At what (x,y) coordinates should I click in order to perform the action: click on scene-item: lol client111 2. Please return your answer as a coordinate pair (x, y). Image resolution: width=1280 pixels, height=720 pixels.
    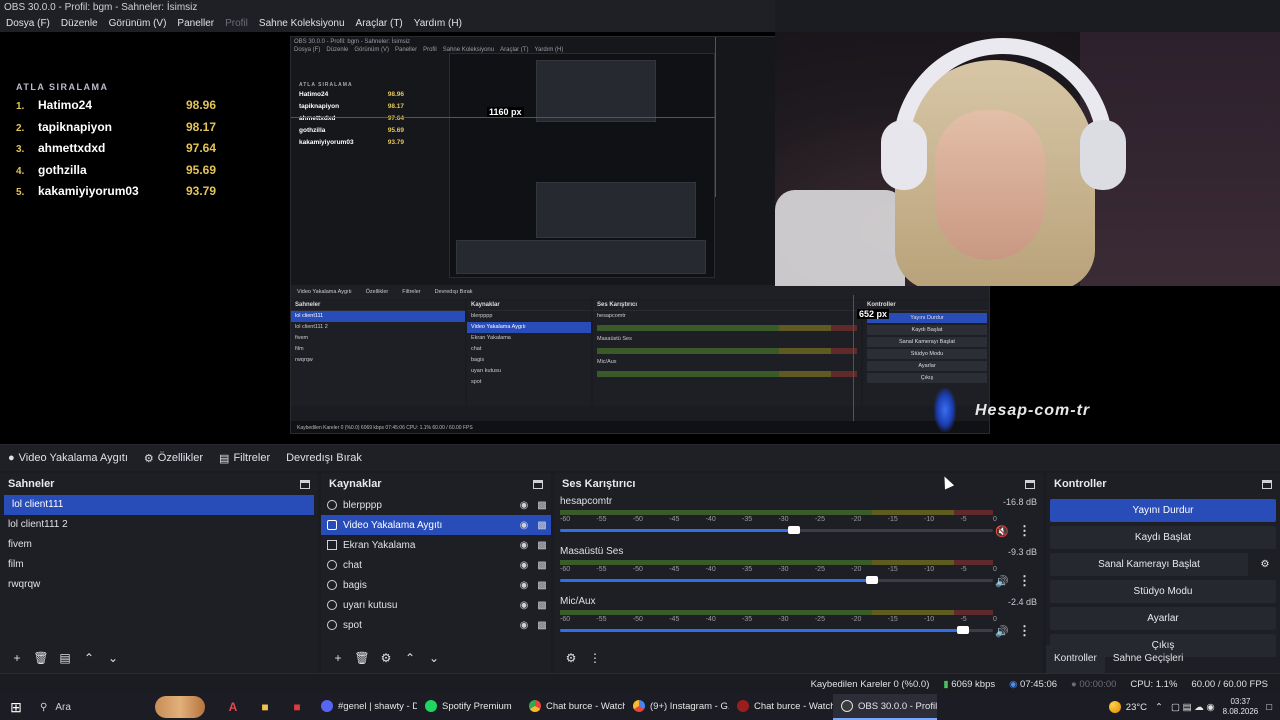
    Looking at the image, I should click on (159, 525).